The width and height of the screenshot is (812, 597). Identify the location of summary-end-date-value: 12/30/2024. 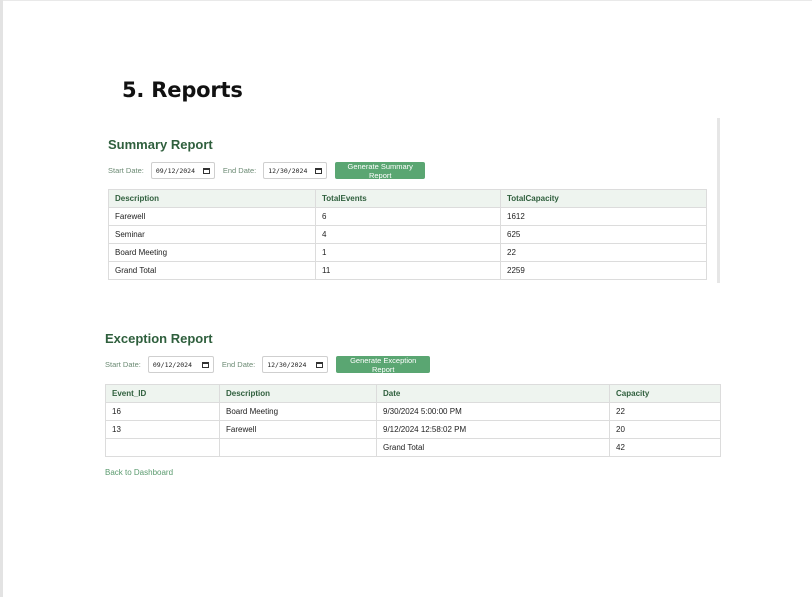
(288, 170).